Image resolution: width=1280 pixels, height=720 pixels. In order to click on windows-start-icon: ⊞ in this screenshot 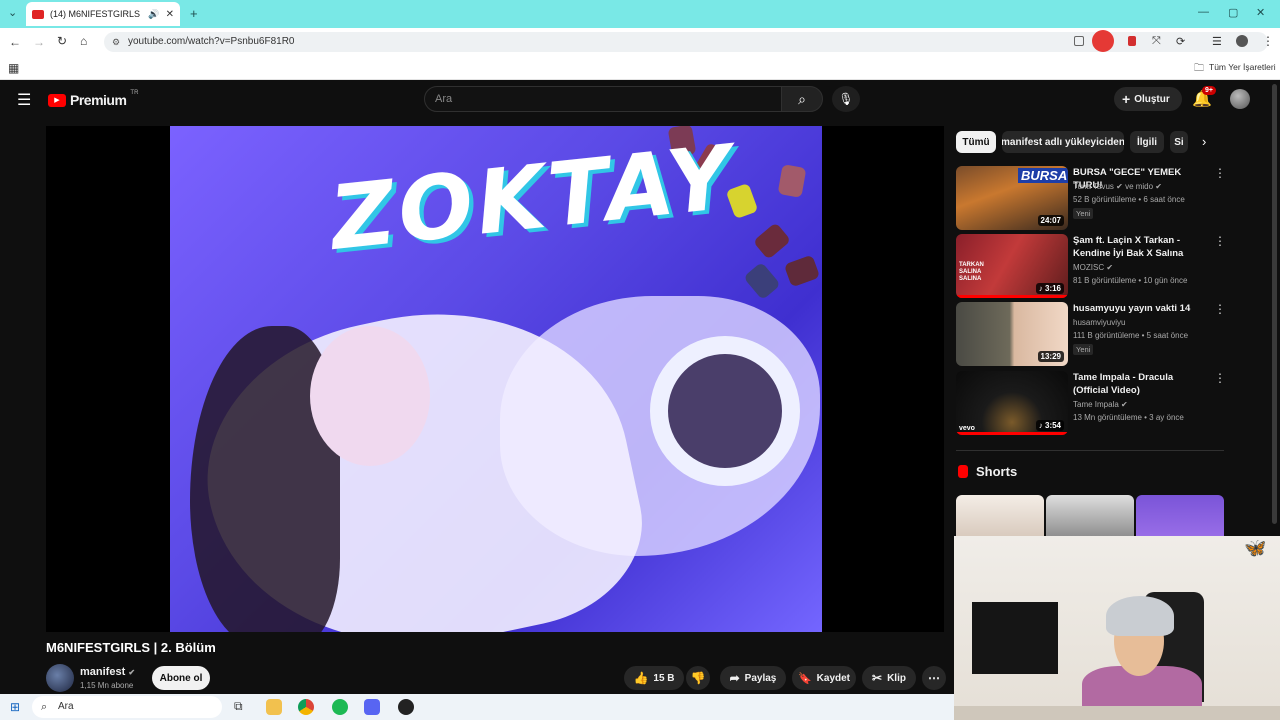, I will do `click(15, 707)`.